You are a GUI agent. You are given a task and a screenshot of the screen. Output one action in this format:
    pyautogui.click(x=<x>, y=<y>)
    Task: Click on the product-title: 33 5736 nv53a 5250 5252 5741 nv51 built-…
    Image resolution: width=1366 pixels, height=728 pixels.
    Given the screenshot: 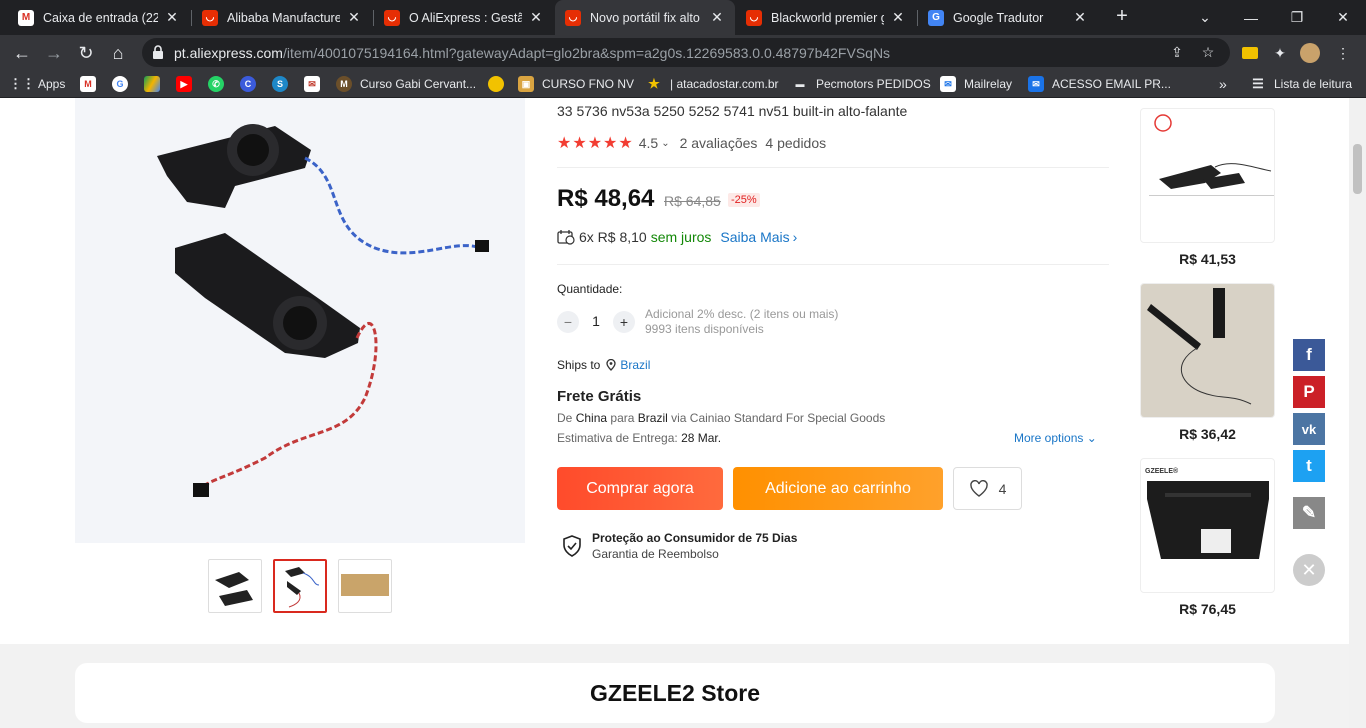 What is the action you would take?
    pyautogui.click(x=732, y=111)
    